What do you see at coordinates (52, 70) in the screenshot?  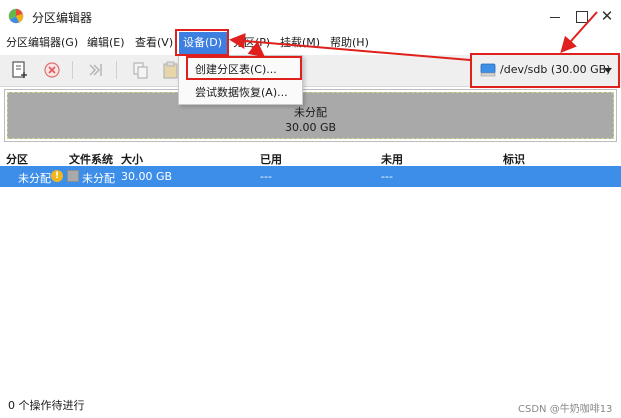 I see `delete-icon` at bounding box center [52, 70].